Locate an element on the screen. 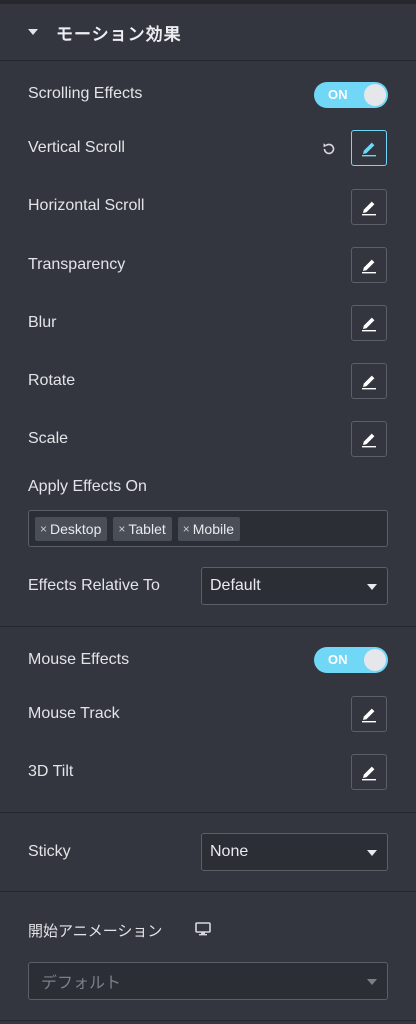  scale-label: Scale is located at coordinates (48, 438).